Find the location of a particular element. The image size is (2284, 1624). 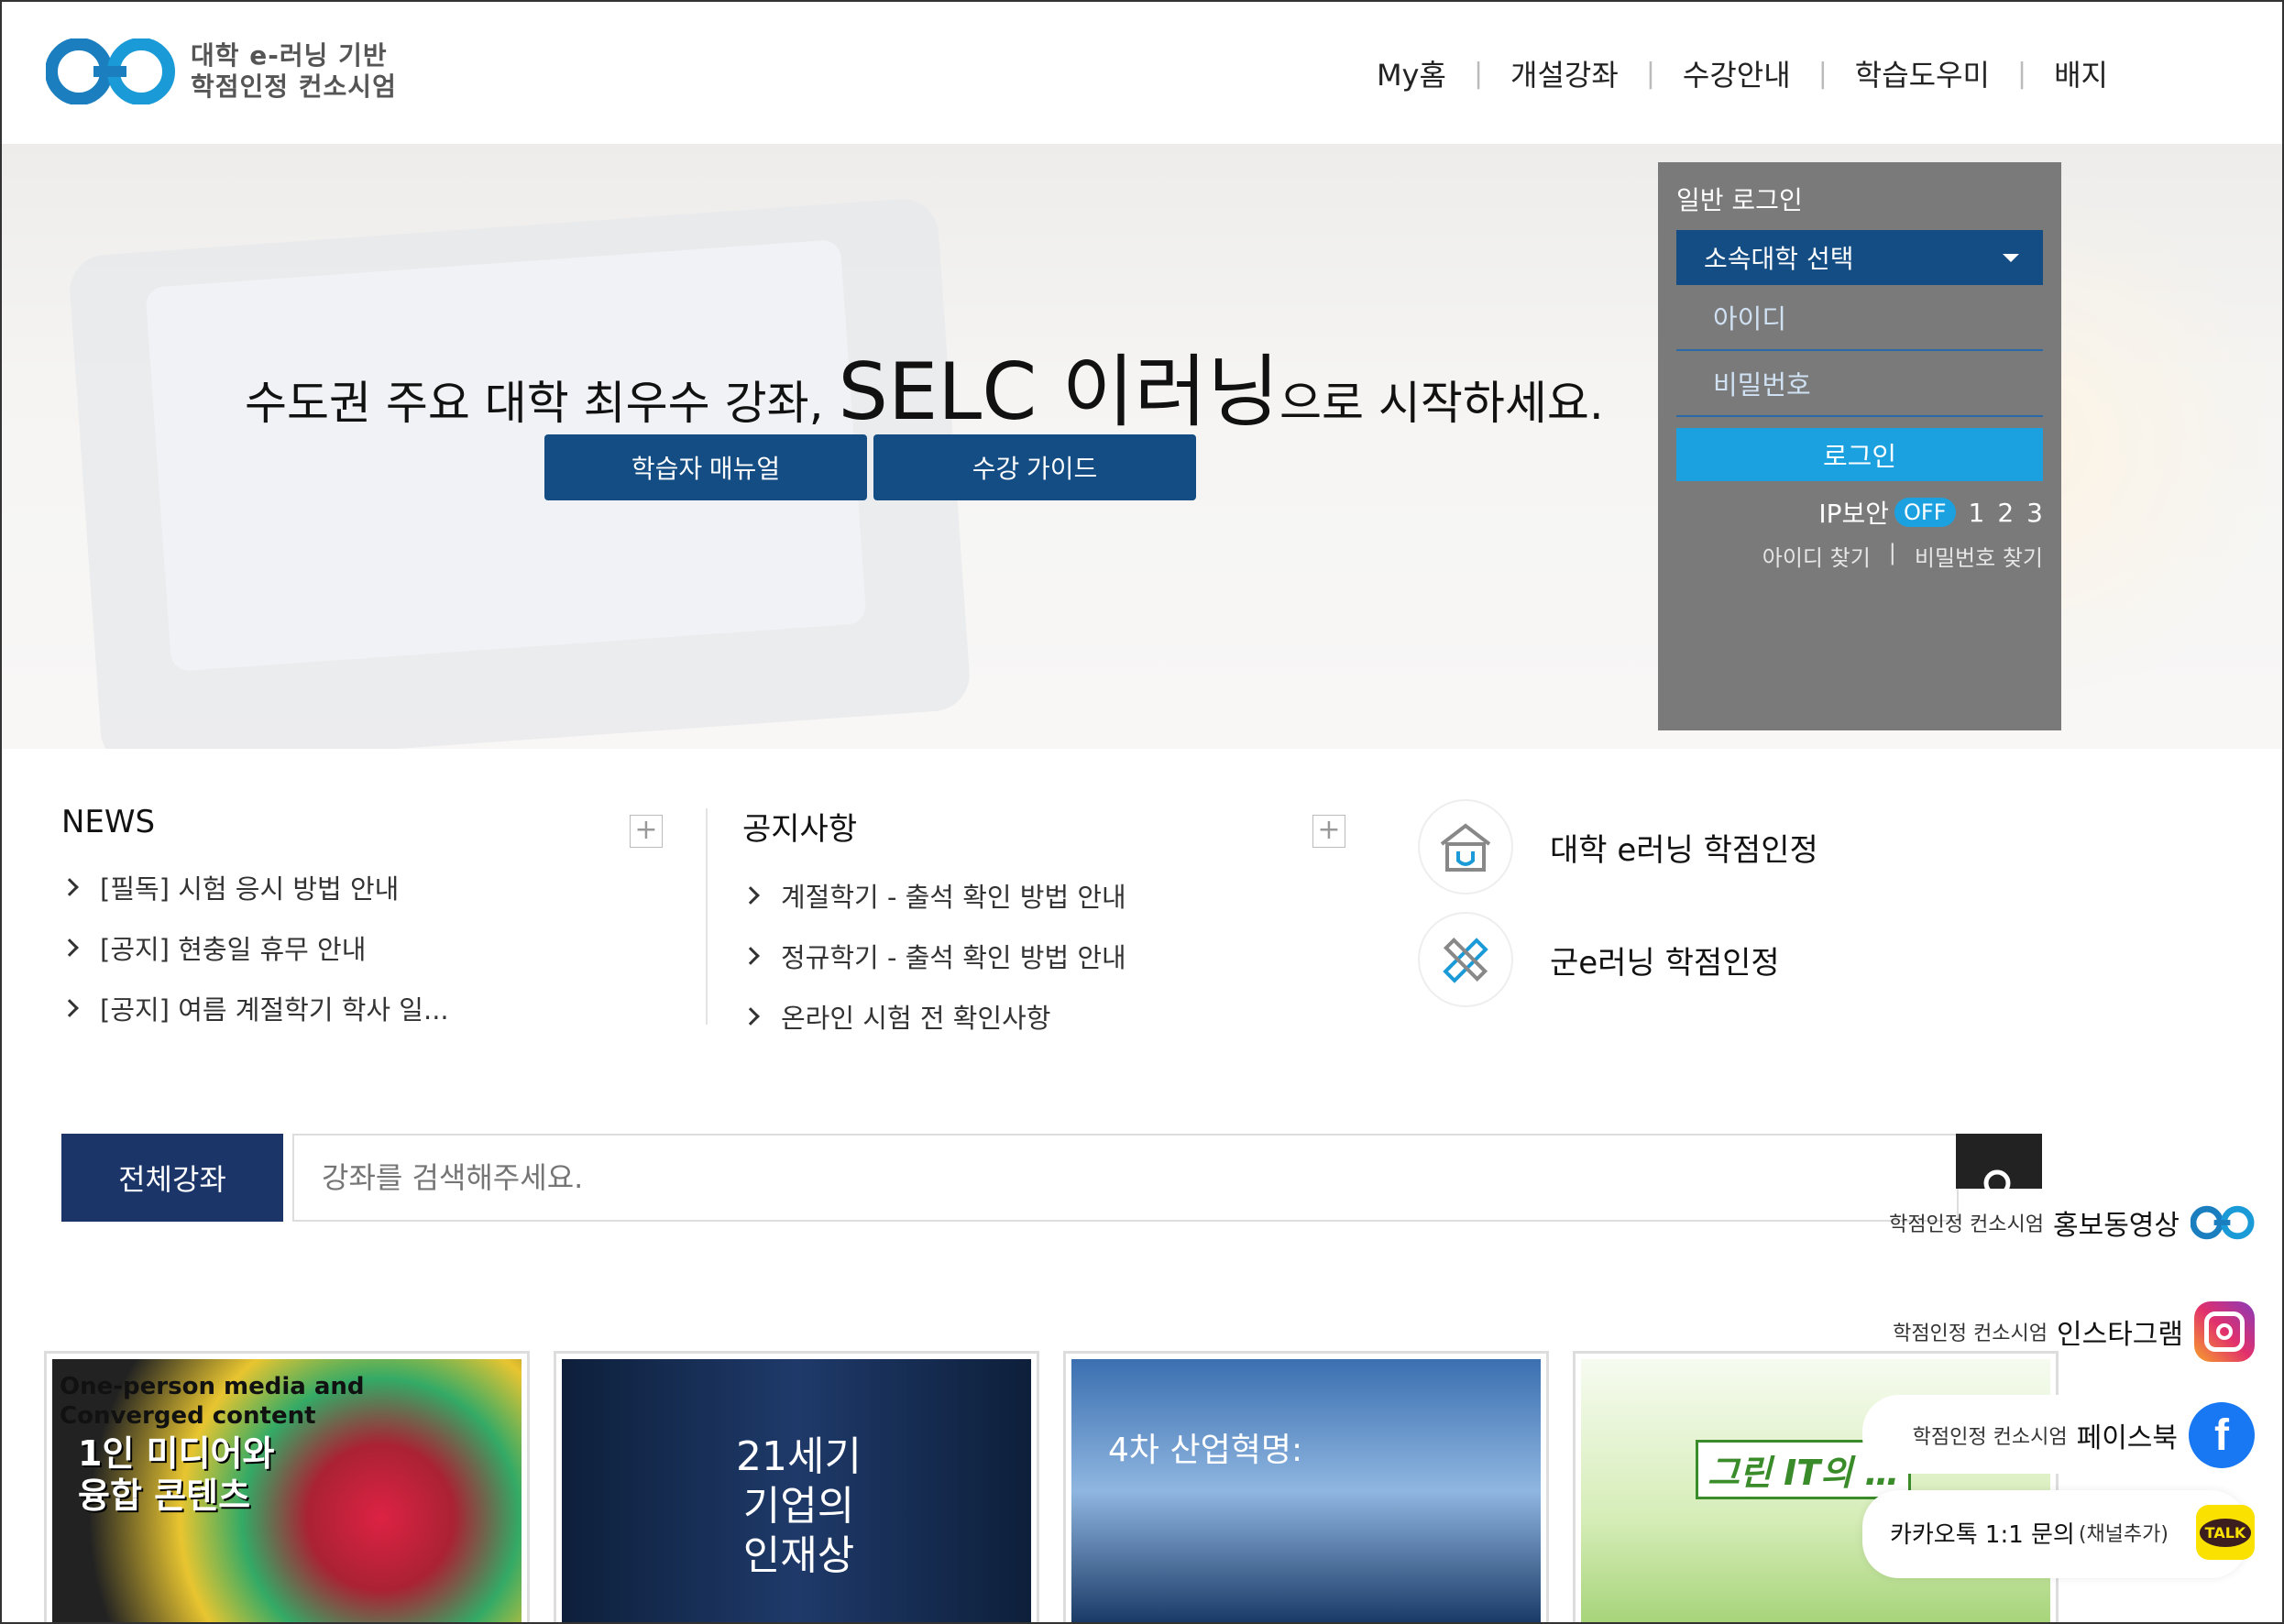

course-card-en-line2: Converged content is located at coordinates (188, 1416).